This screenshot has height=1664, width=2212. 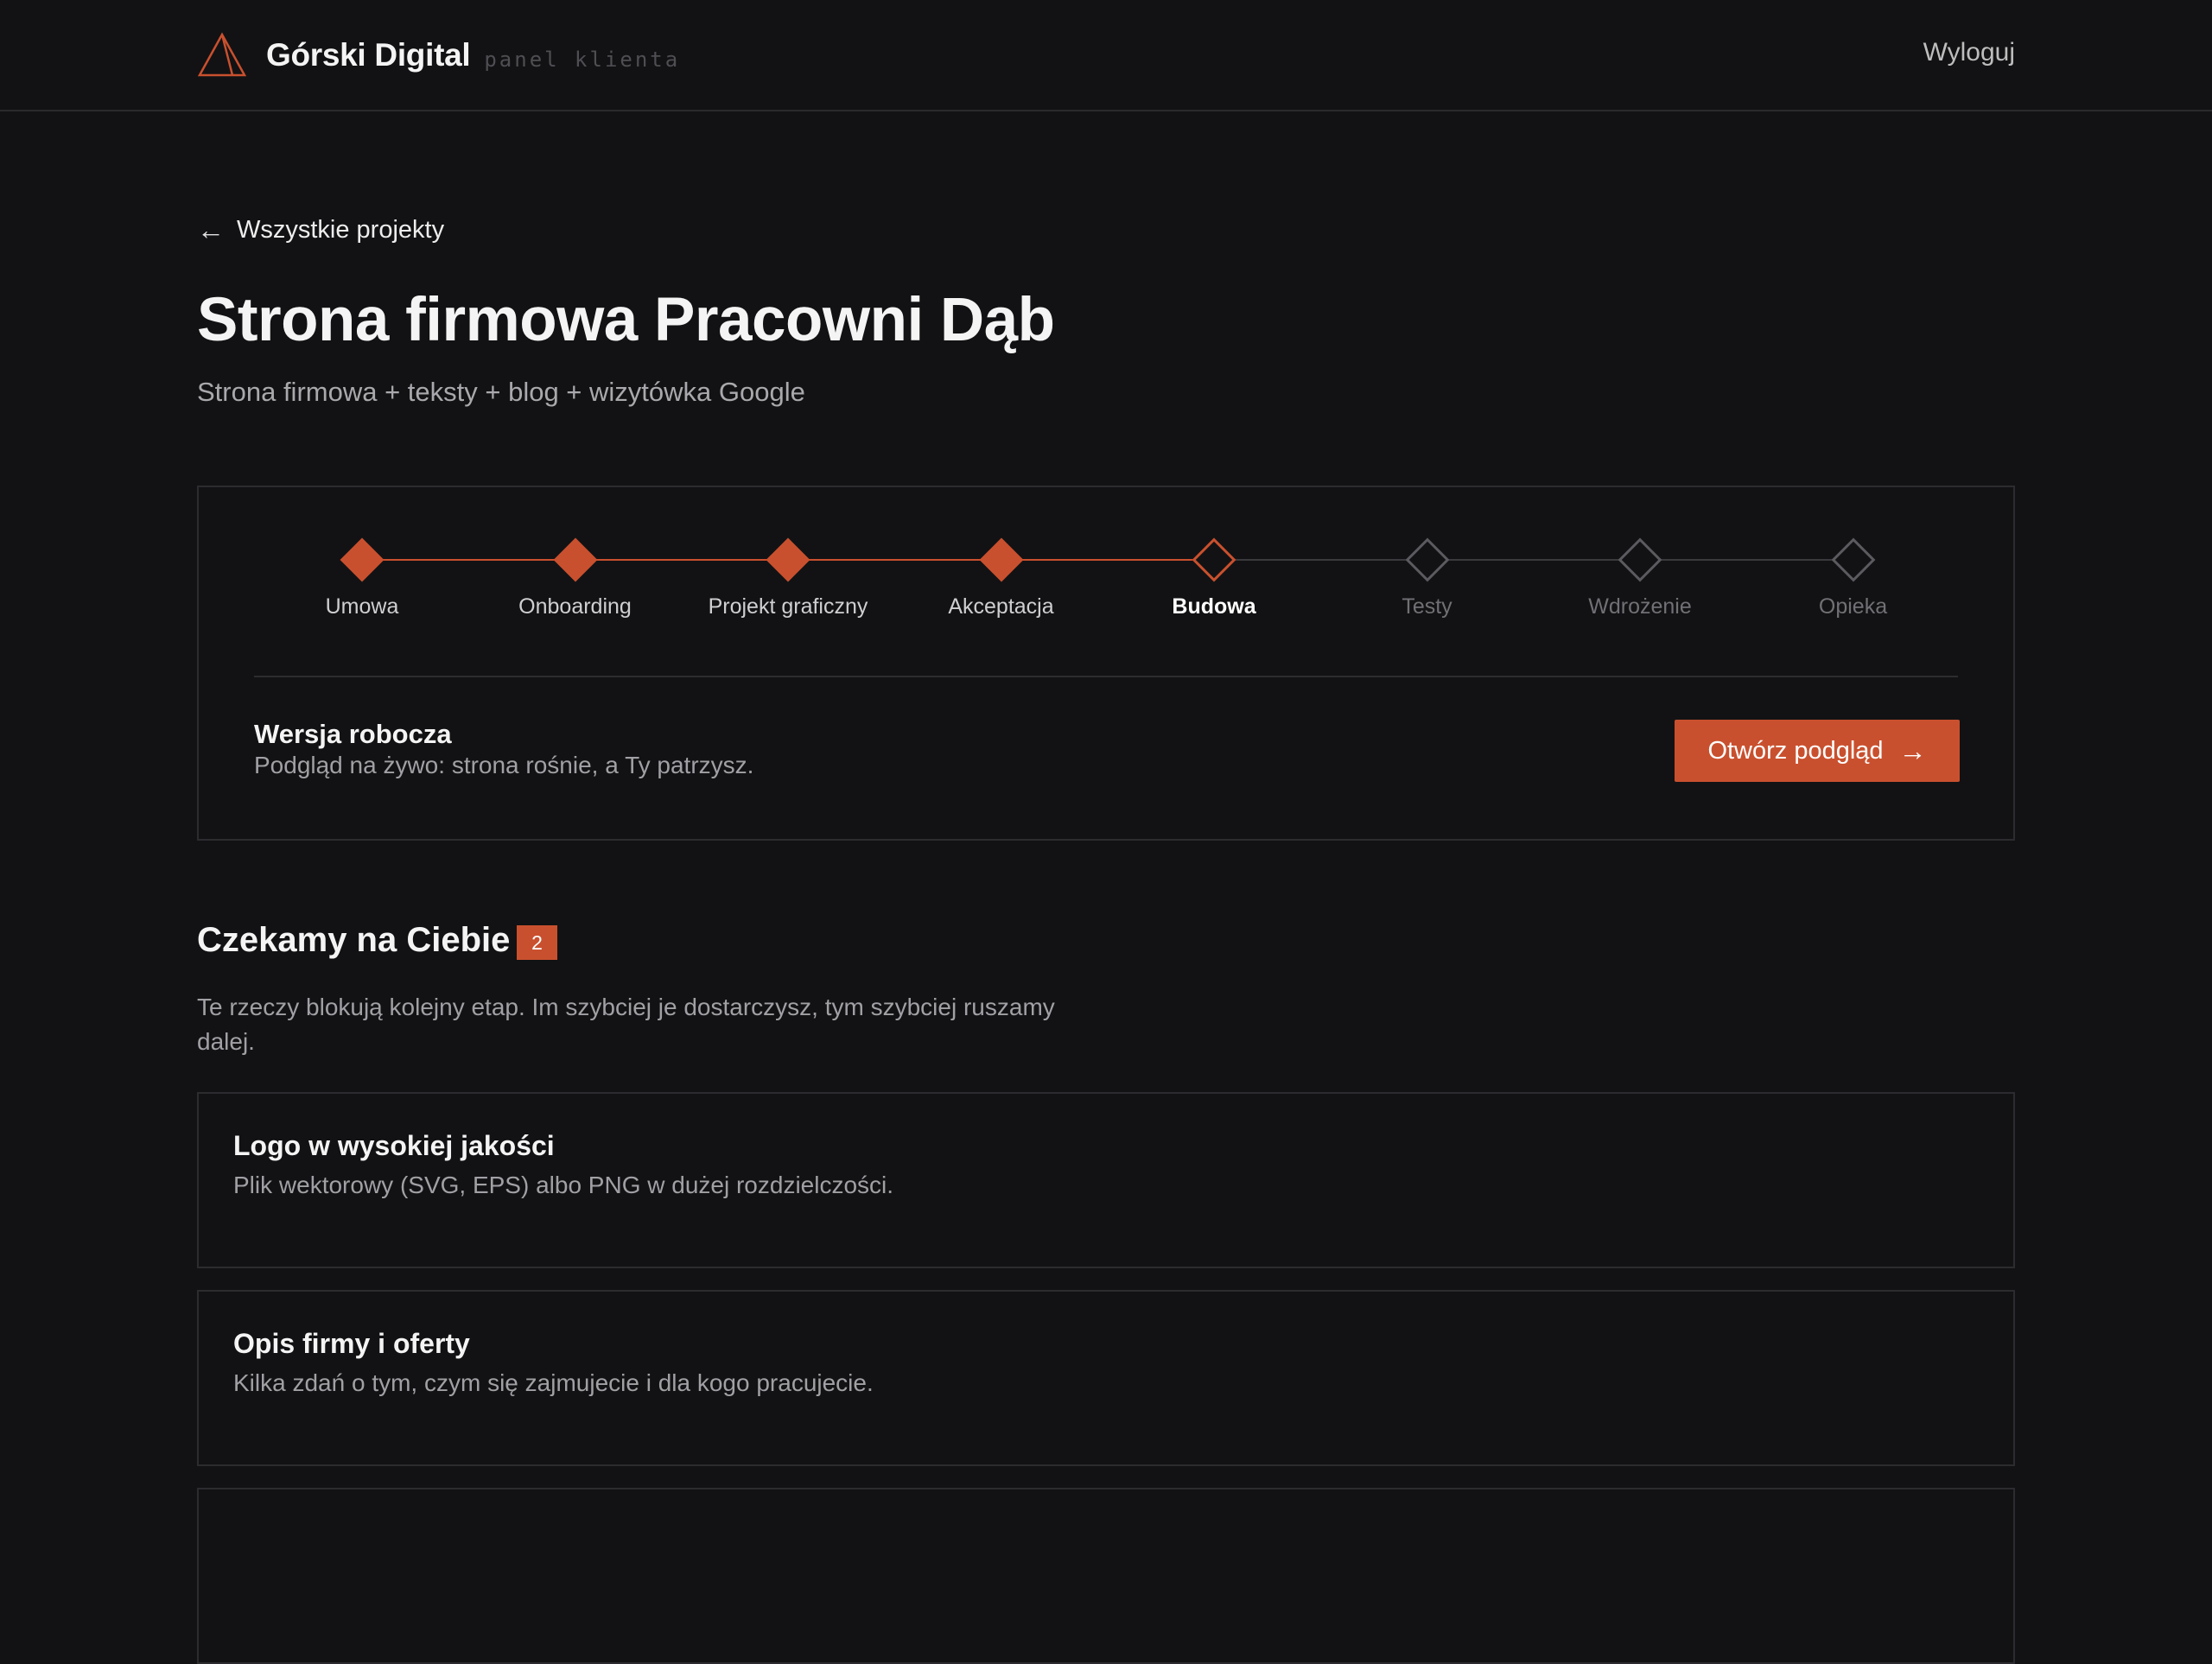 I want to click on waiting-section-title: Czekamy na Ciebie, so click(x=354, y=940).